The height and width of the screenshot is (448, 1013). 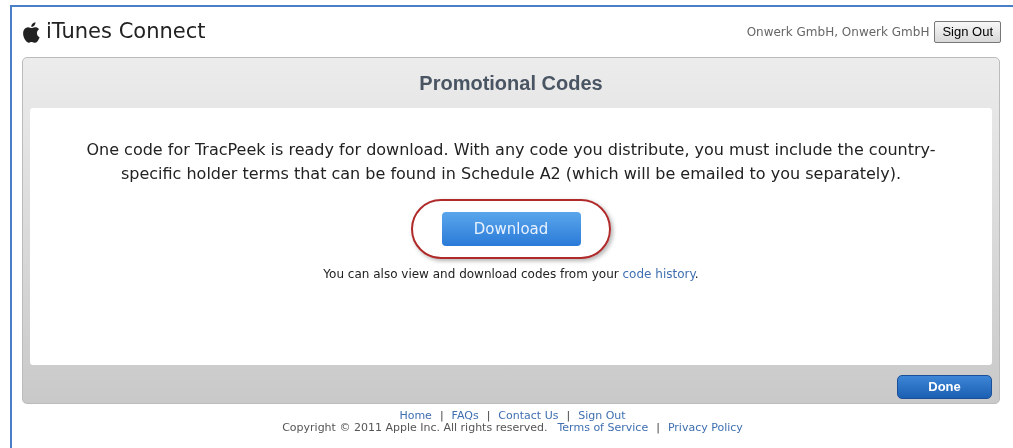 What do you see at coordinates (967, 32) in the screenshot?
I see `sign-out-button: Sign Out` at bounding box center [967, 32].